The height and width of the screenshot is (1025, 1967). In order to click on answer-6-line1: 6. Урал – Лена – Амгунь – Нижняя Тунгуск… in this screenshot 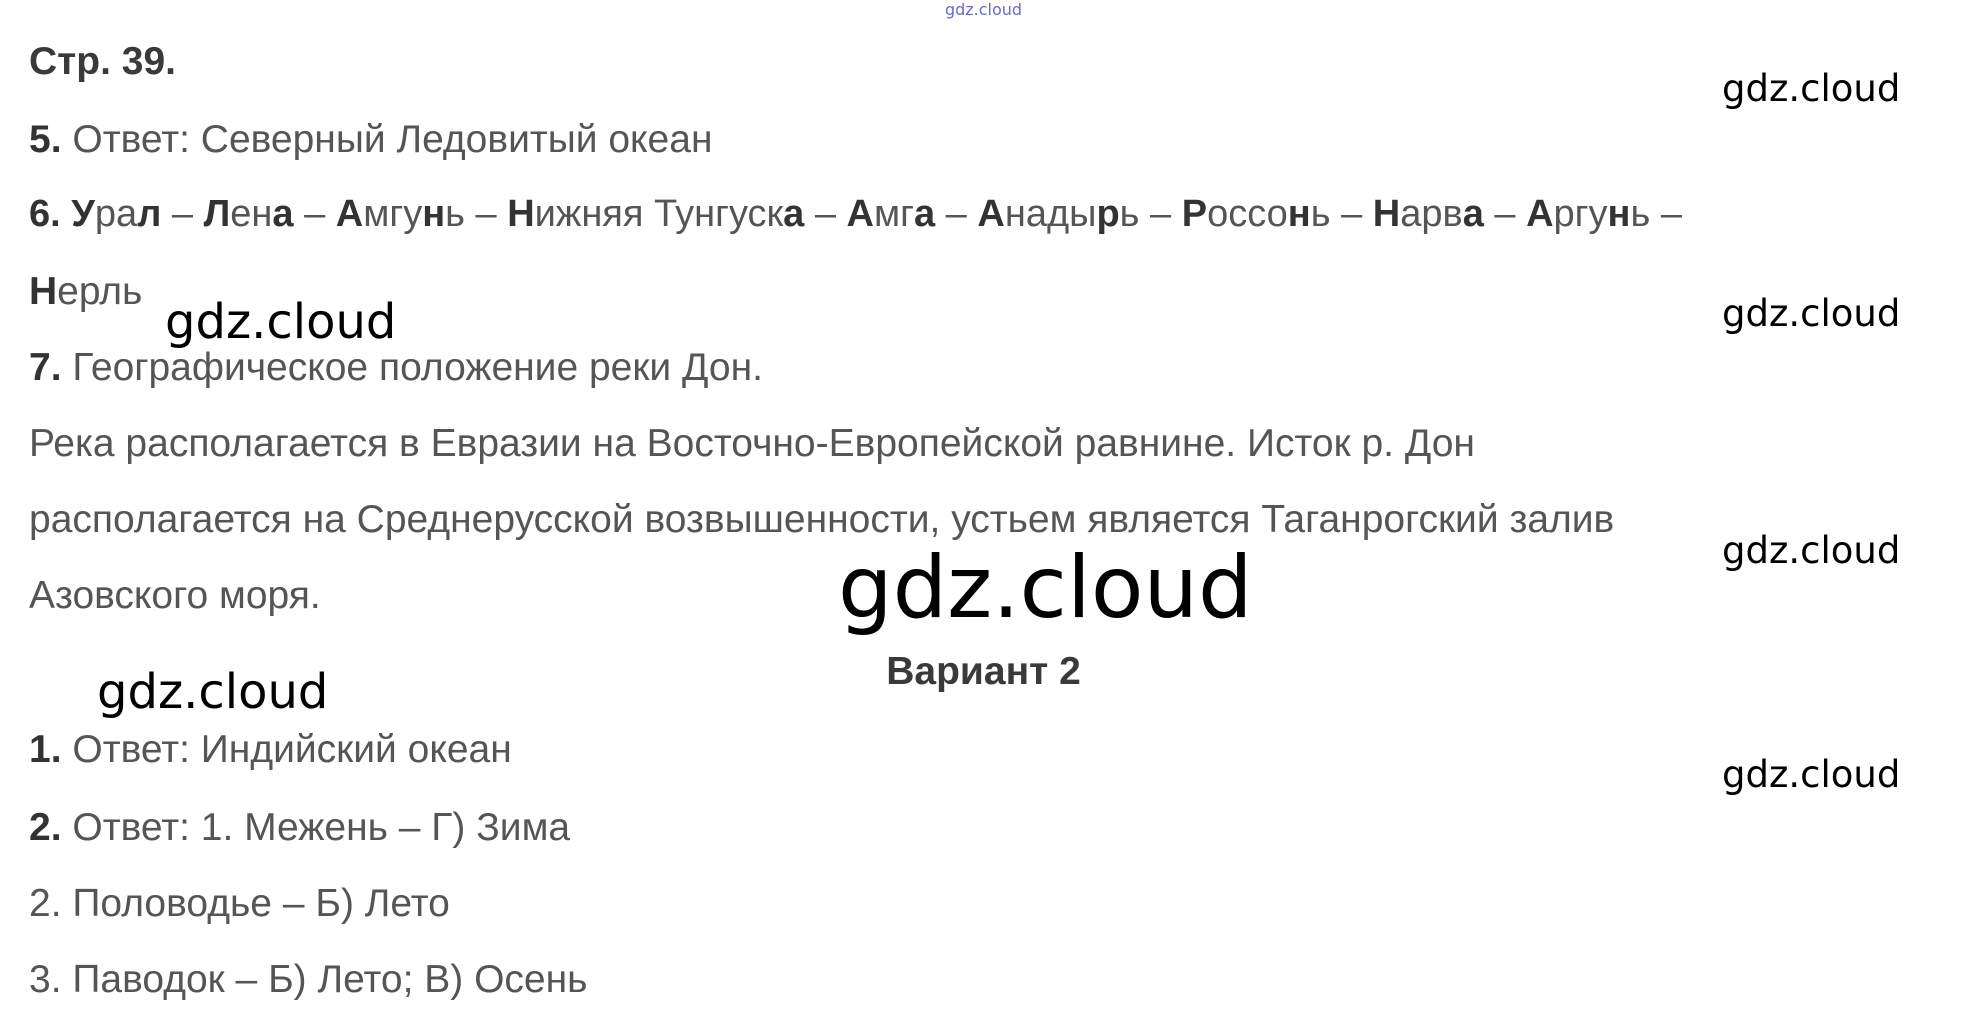, I will do `click(855, 214)`.